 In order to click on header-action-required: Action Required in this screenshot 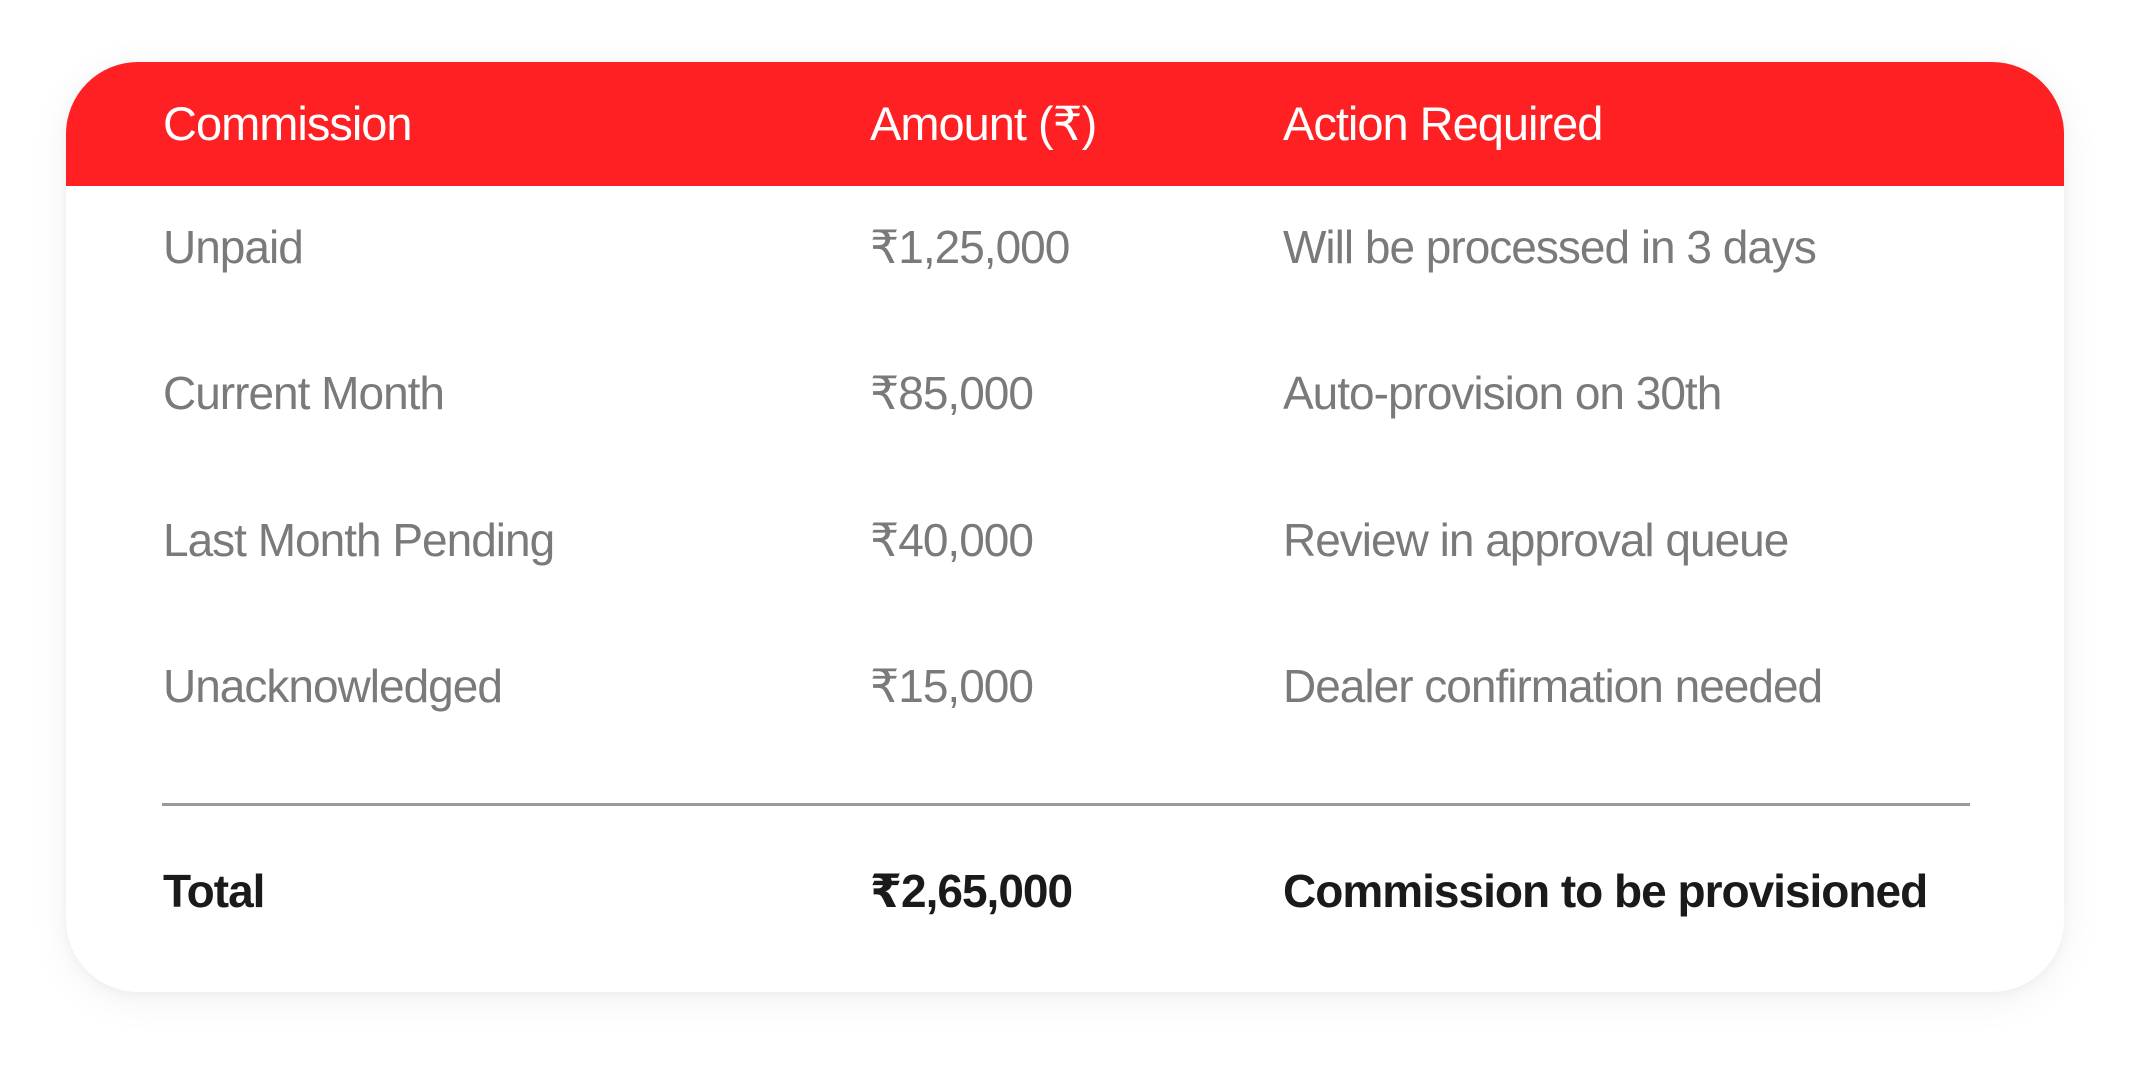, I will do `click(1443, 123)`.